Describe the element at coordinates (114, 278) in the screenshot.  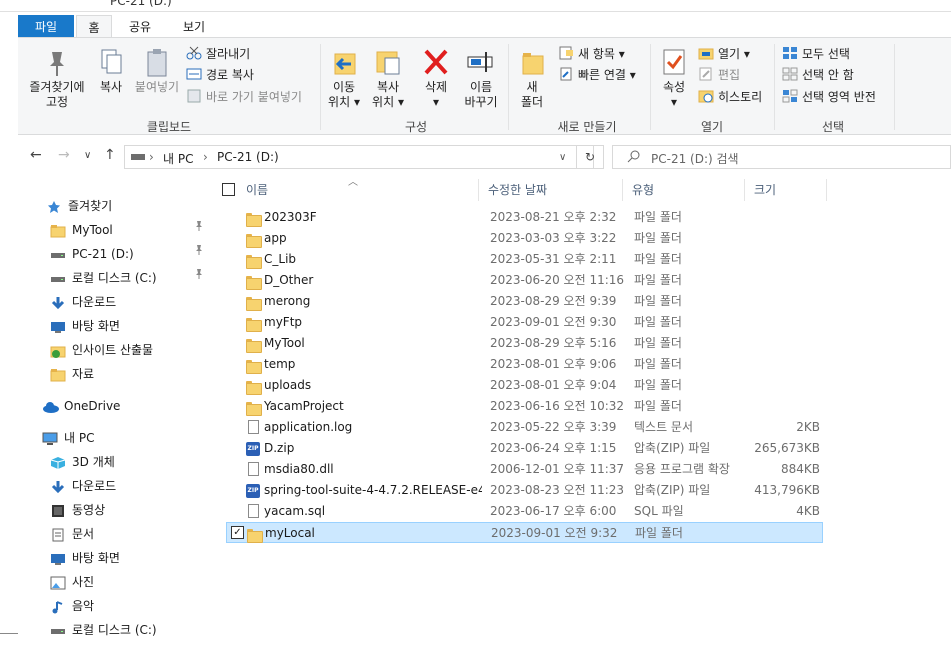
I see `sidebar-item-label: 로컬 디스크 (C:)` at that location.